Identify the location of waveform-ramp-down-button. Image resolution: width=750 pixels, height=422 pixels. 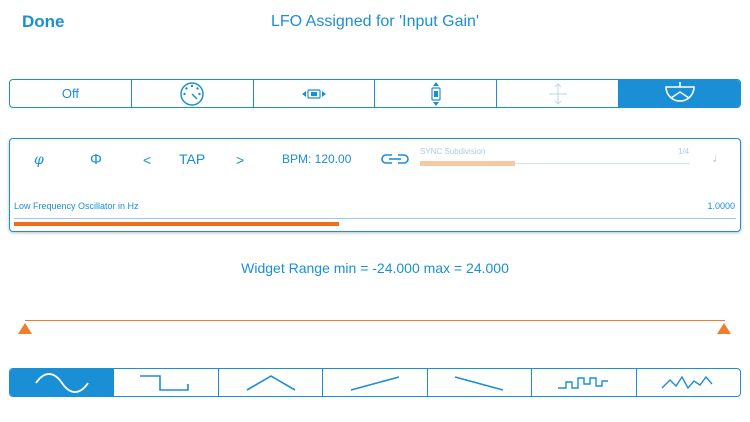
(480, 382).